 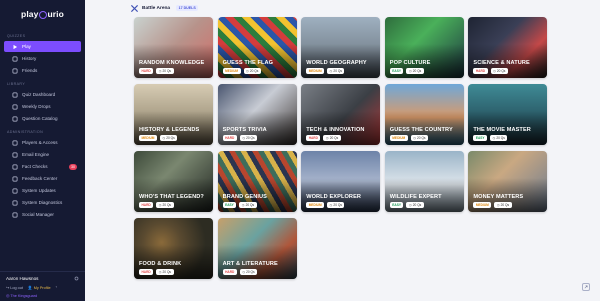 What do you see at coordinates (15, 155) in the screenshot?
I see `email-icon` at bounding box center [15, 155].